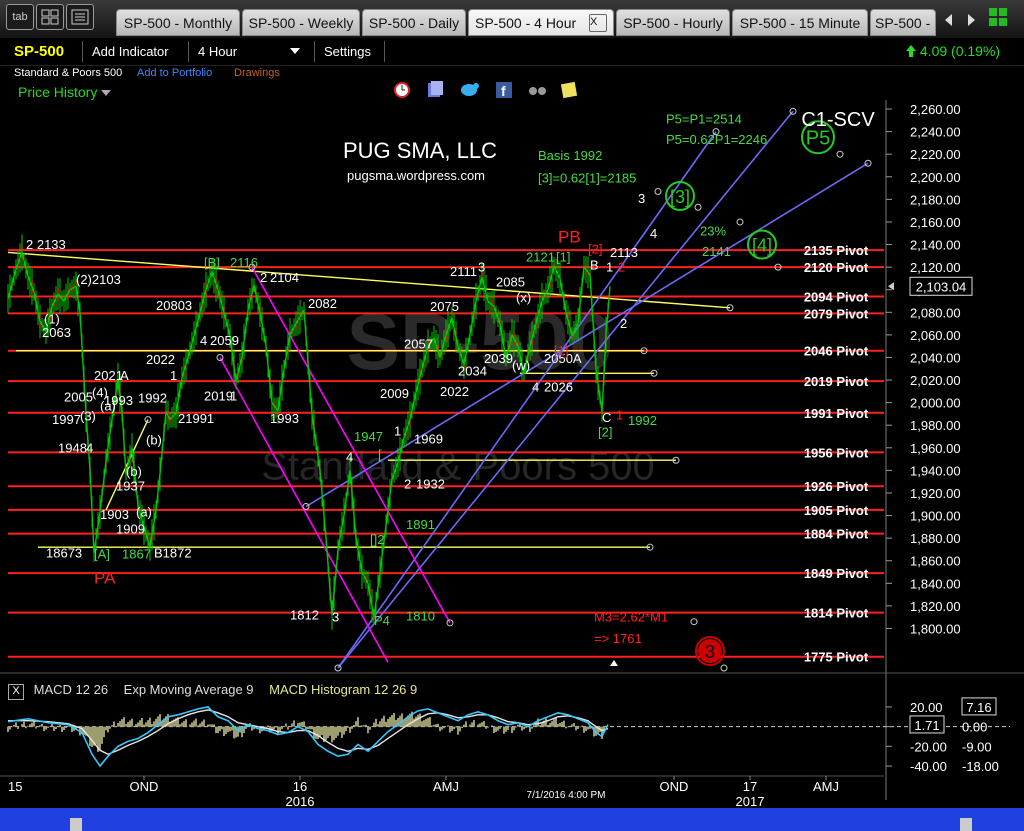 The width and height of the screenshot is (1024, 831). I want to click on settings-button: Settings, so click(347, 51).